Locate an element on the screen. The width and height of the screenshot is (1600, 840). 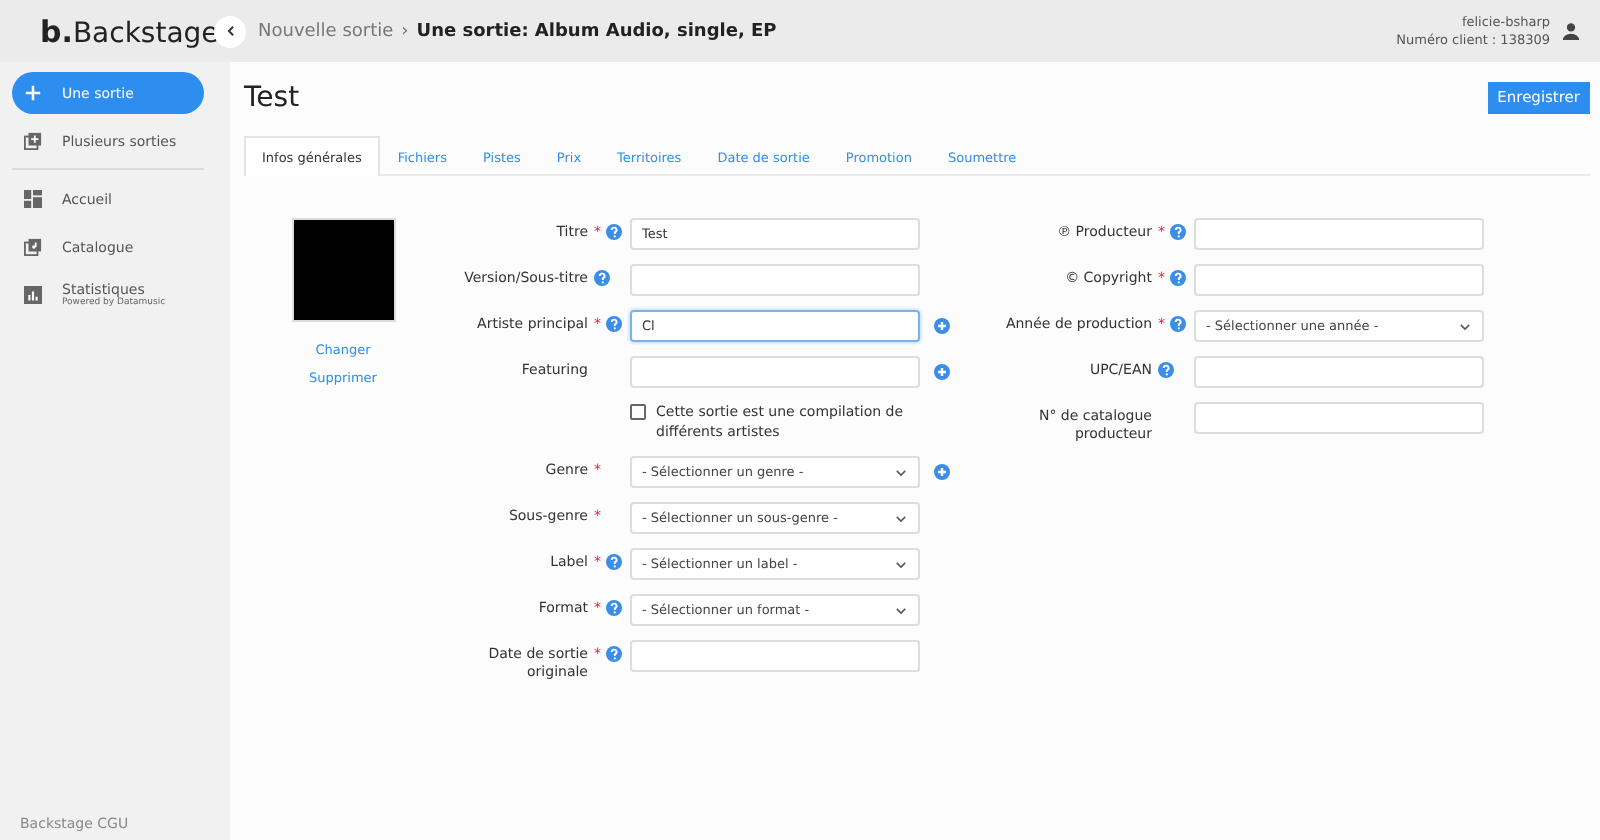
release-title: Test is located at coordinates (272, 97).